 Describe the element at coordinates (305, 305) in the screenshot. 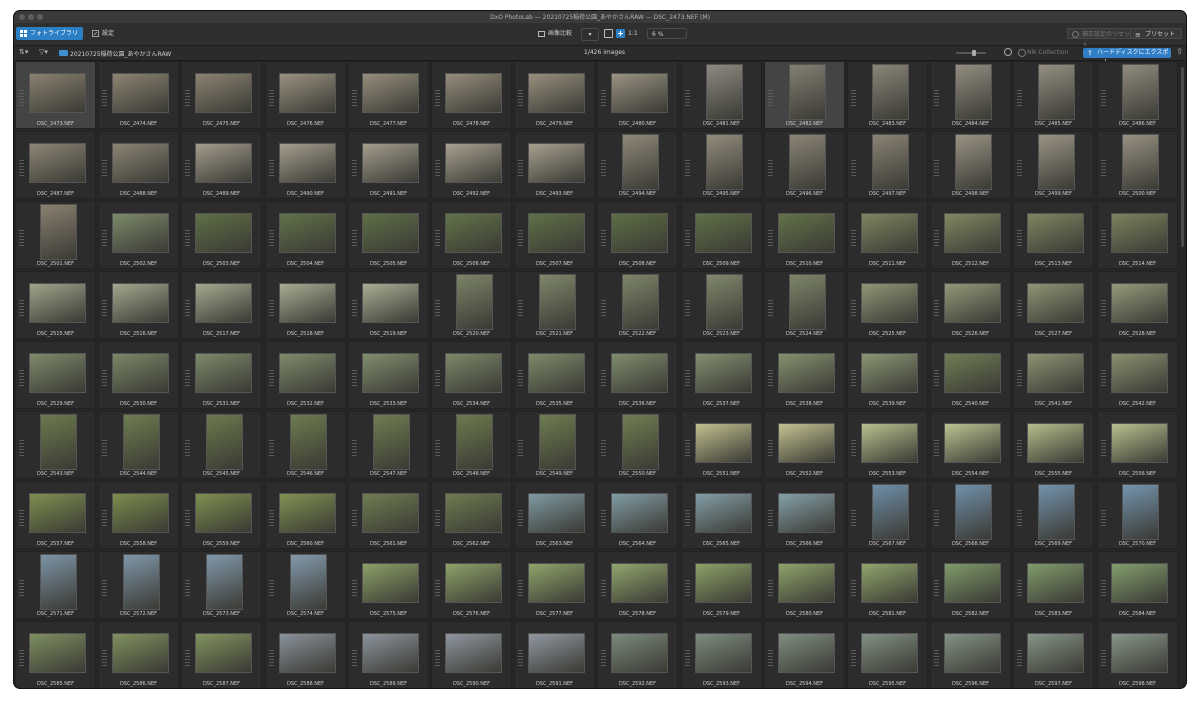

I see `thumbnail-cell: DSC_2518.NEF` at that location.